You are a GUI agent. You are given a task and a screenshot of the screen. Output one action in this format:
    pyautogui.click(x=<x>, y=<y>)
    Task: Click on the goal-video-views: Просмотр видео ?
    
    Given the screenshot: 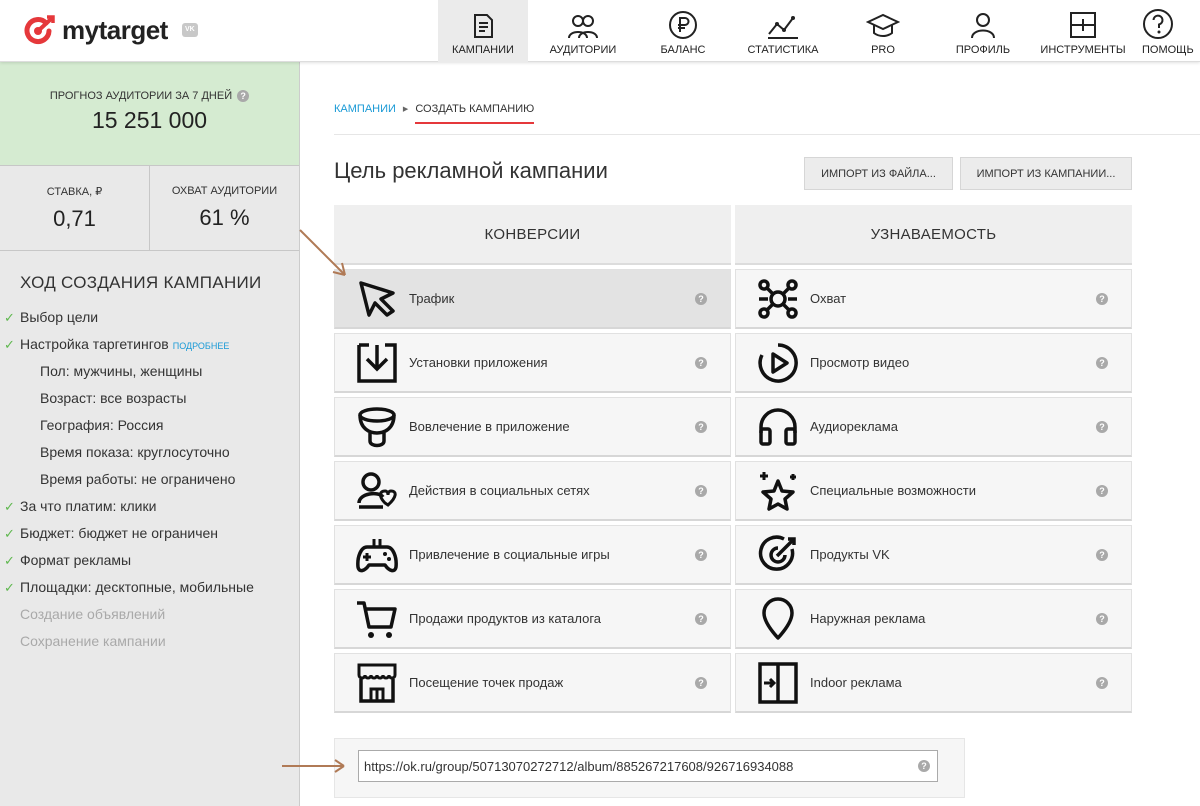 What is the action you would take?
    pyautogui.click(x=933, y=363)
    